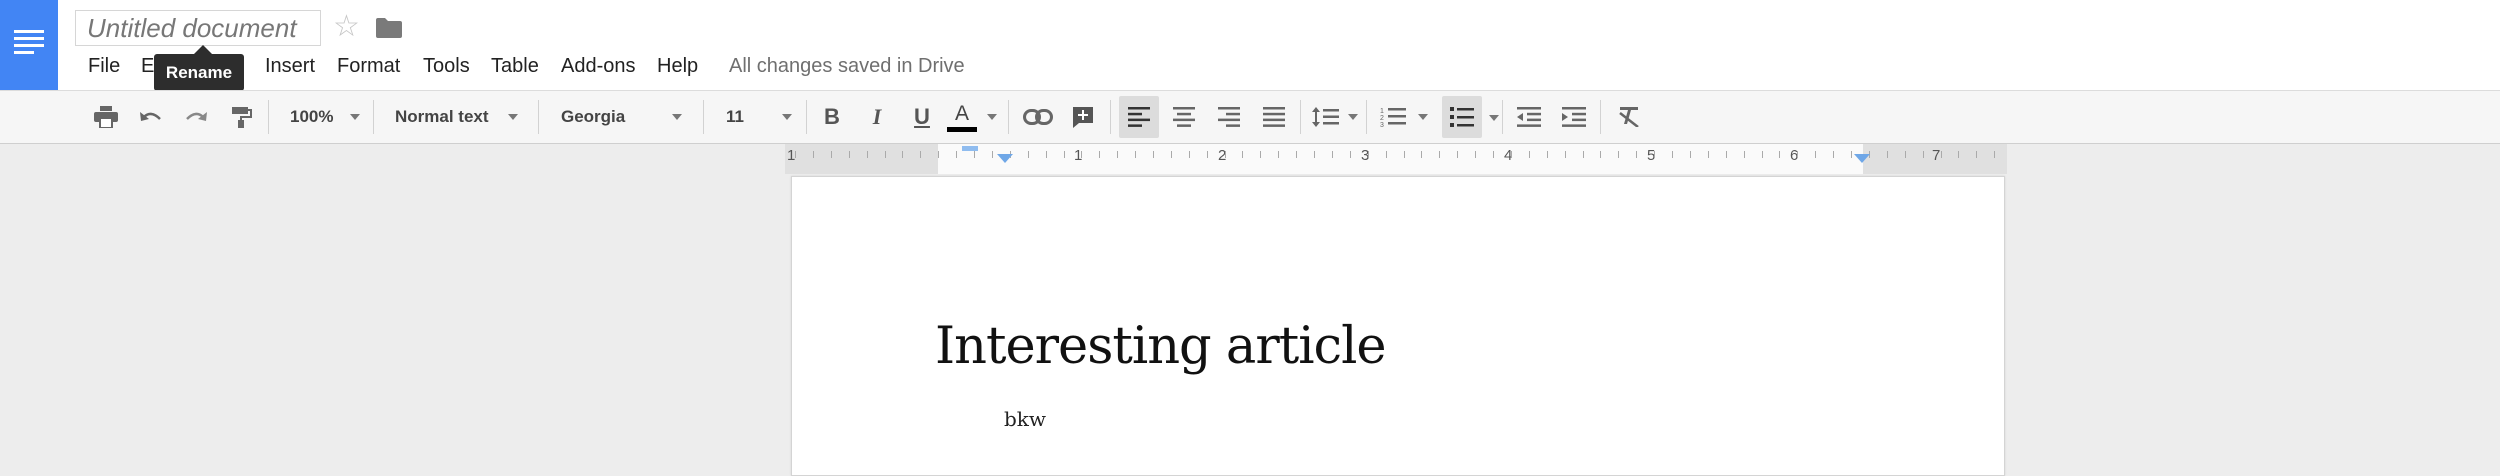 Image resolution: width=2500 pixels, height=476 pixels. I want to click on italic-button: I, so click(877, 117).